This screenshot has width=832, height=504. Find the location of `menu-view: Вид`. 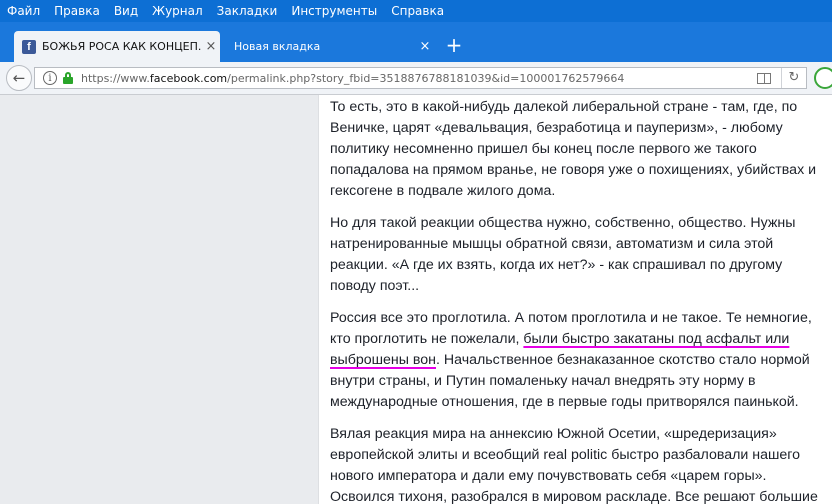

menu-view: Вид is located at coordinates (126, 11).